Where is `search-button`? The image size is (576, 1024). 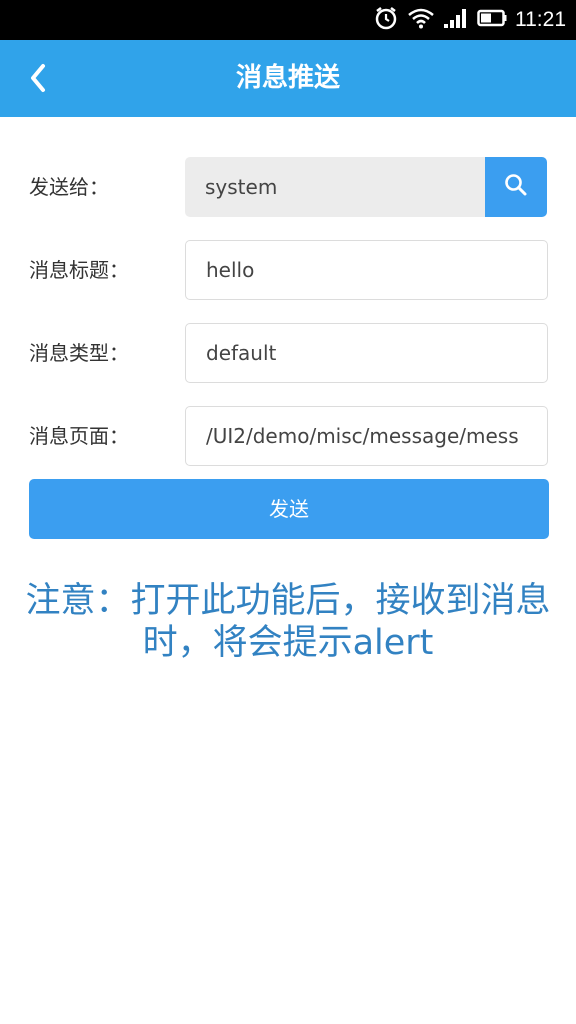 search-button is located at coordinates (516, 187).